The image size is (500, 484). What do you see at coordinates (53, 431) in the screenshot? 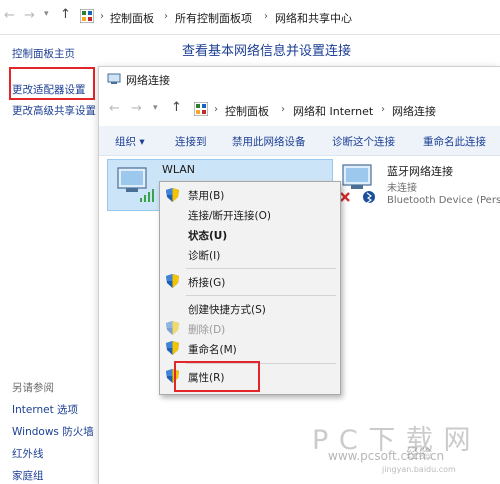
I see `windows-firewall-link: Windows 防火墙` at bounding box center [53, 431].